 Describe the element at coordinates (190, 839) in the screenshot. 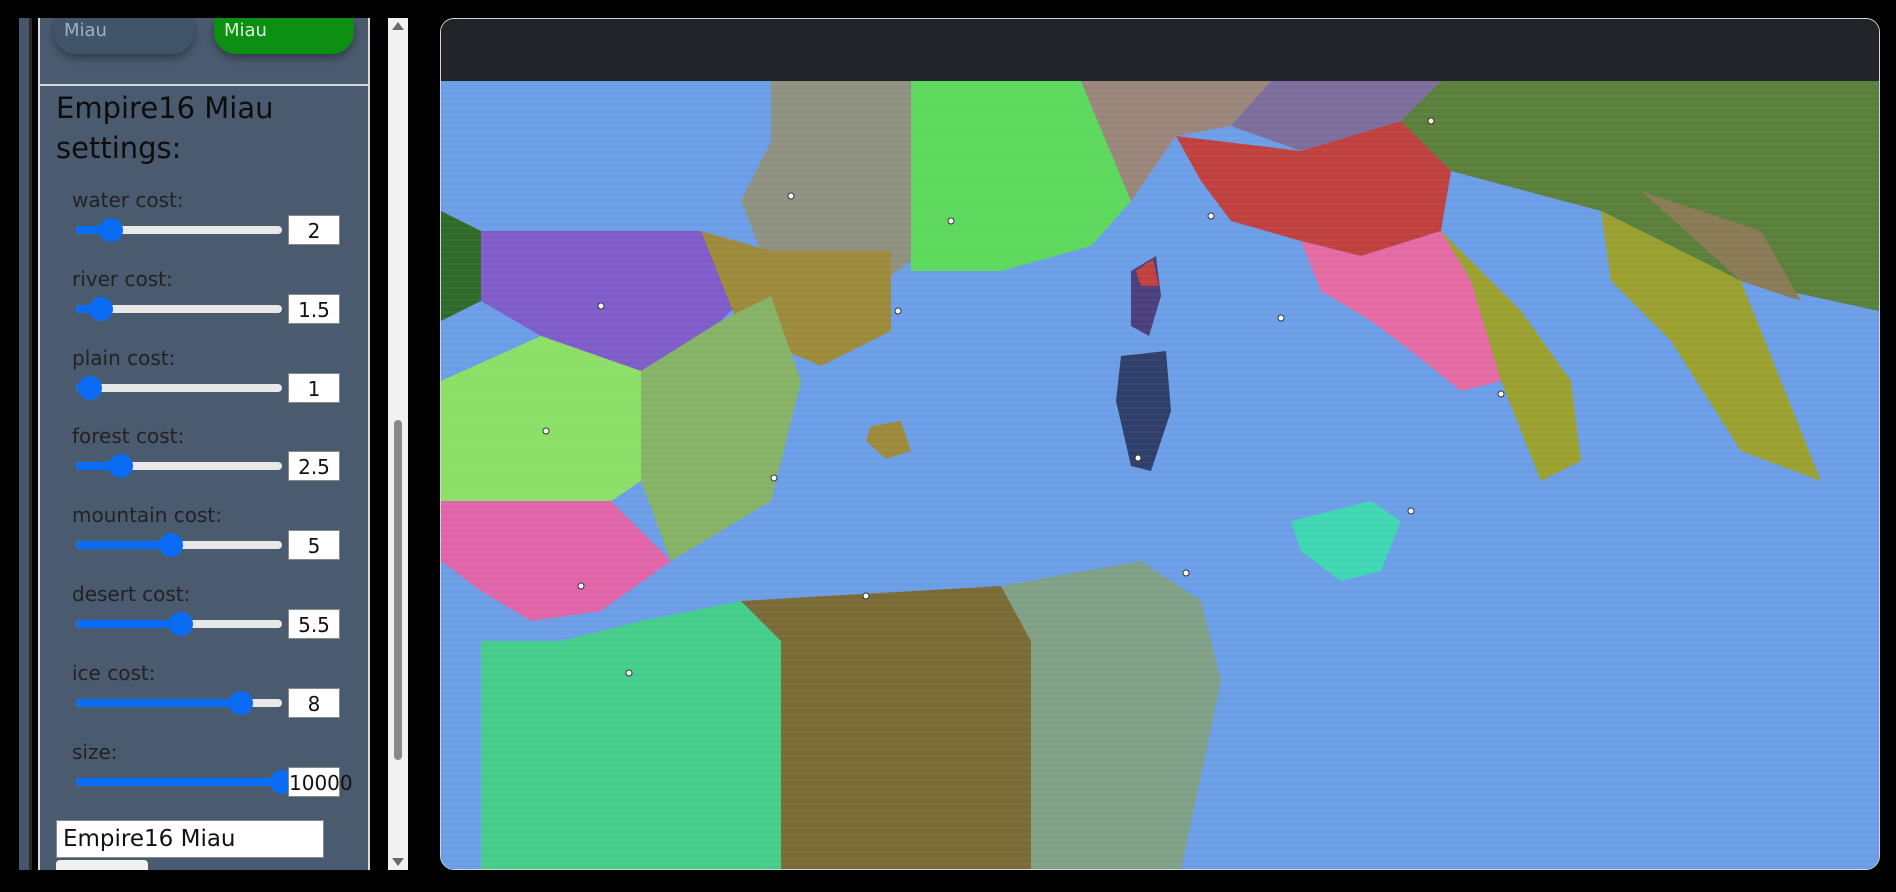

I see `empire-name-input: Empire16 Miau` at that location.